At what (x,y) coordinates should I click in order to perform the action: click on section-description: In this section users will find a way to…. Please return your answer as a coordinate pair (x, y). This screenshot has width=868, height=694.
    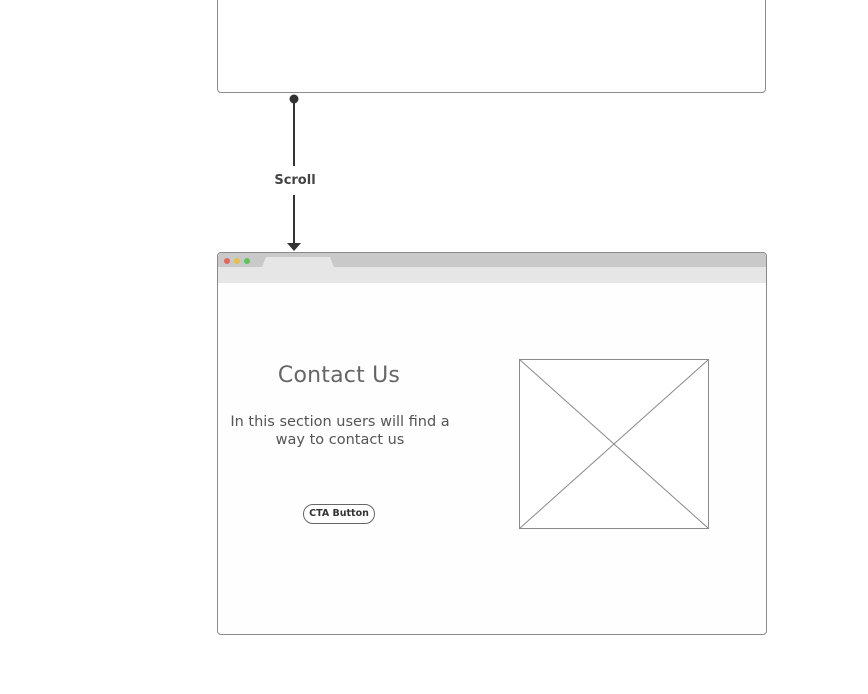
    Looking at the image, I should click on (340, 431).